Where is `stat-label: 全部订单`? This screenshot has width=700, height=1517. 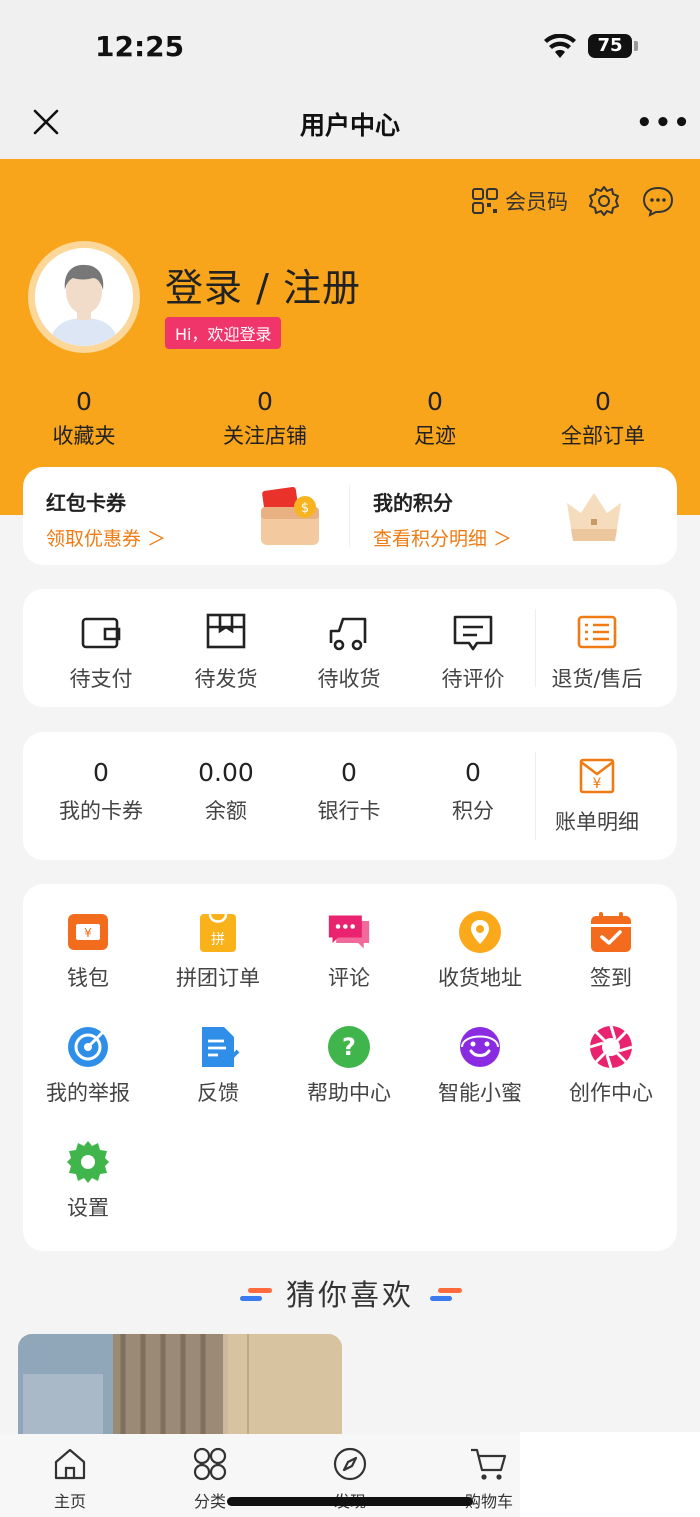
stat-label: 全部订单 is located at coordinates (603, 436).